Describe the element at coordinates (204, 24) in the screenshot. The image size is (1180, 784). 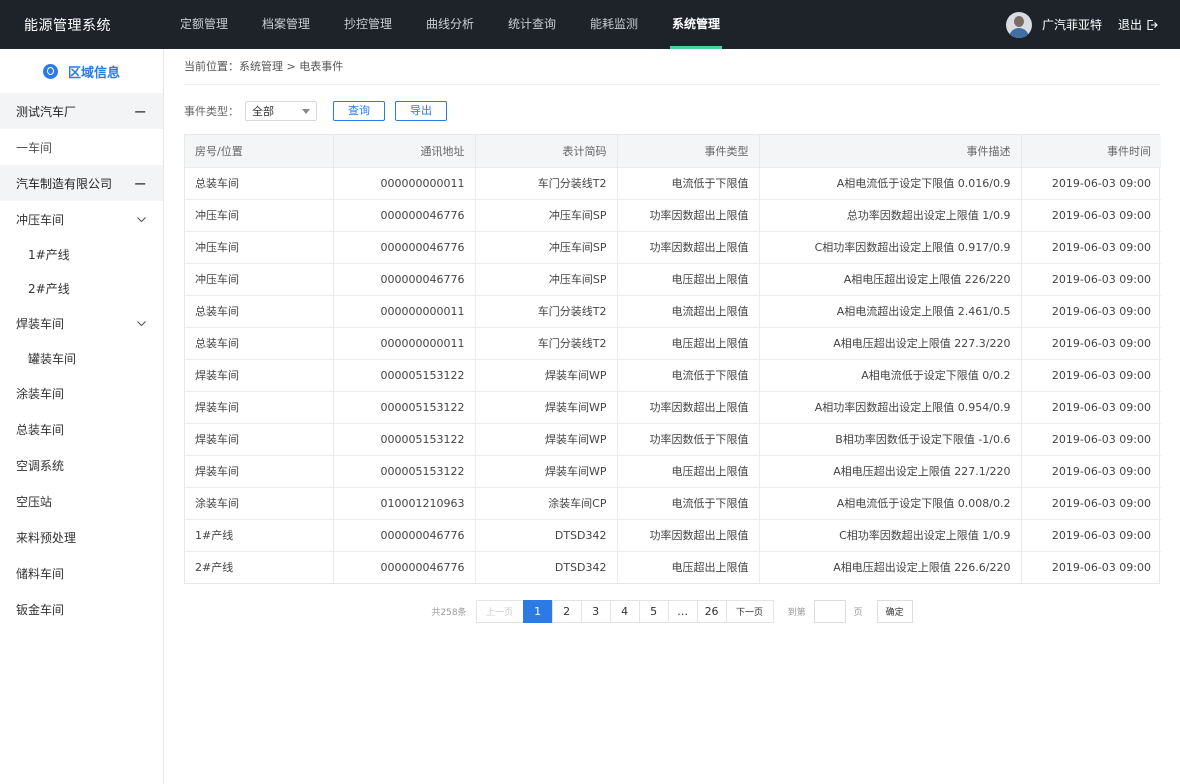
I see `nav-tab: 定额管理` at that location.